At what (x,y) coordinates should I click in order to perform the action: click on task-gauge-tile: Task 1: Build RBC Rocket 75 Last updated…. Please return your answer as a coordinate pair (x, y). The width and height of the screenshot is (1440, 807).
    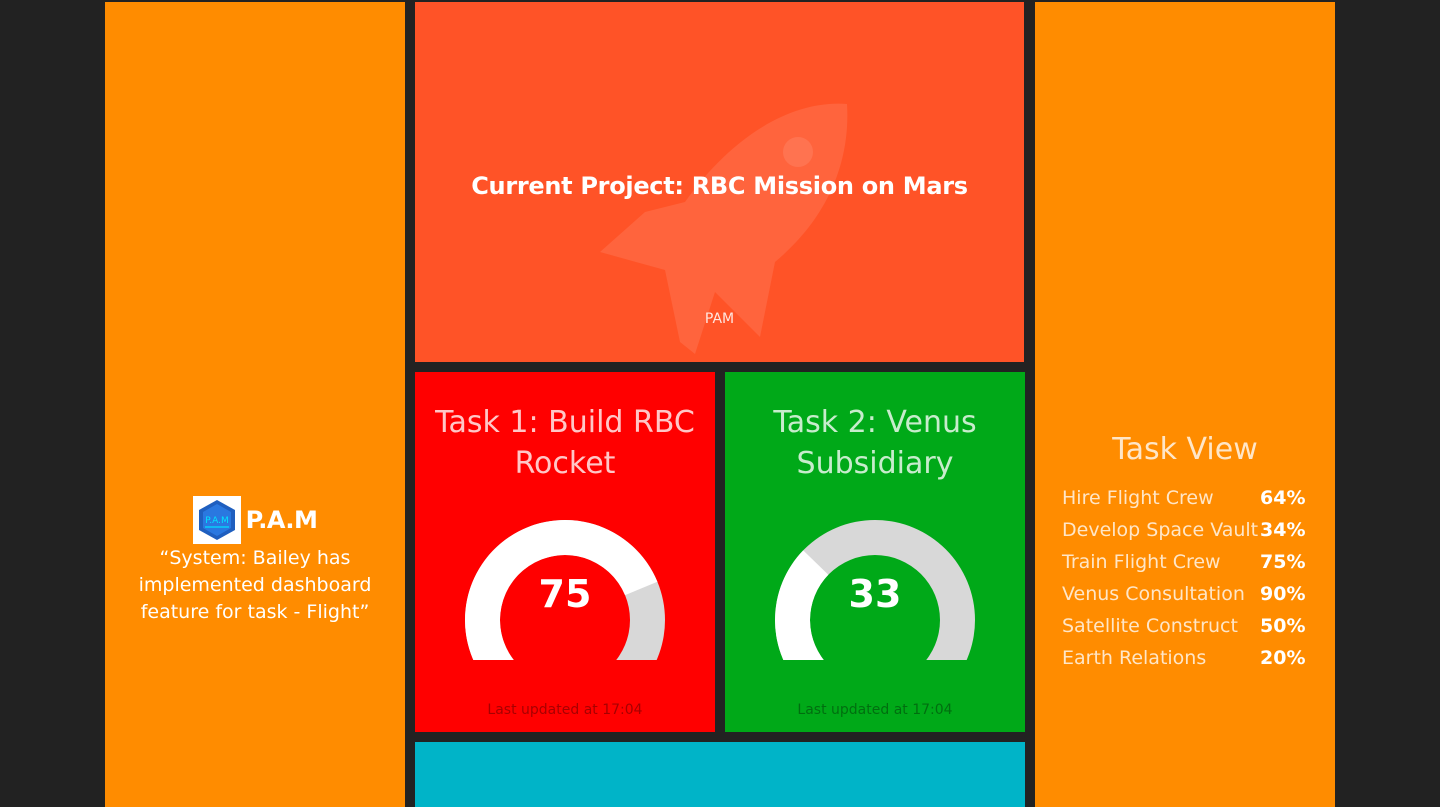
    Looking at the image, I should click on (565, 552).